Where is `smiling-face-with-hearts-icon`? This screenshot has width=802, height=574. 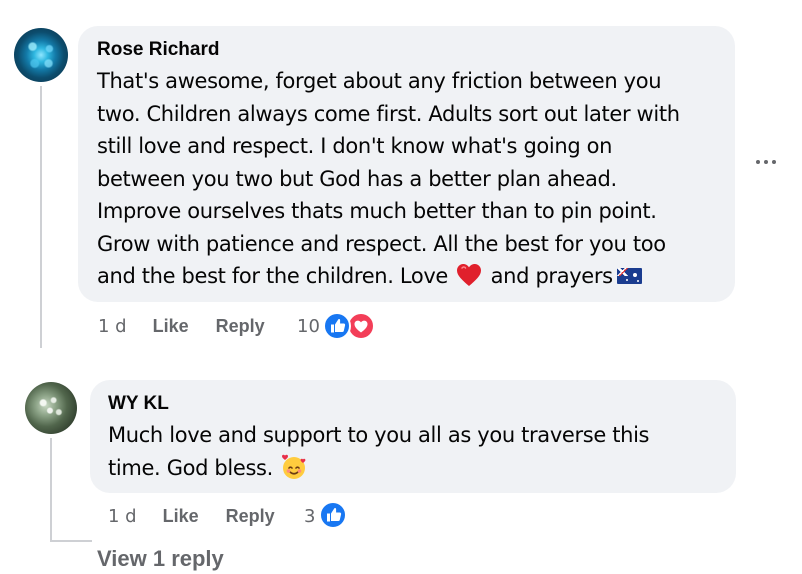
smiling-face-with-hearts-icon is located at coordinates (294, 466).